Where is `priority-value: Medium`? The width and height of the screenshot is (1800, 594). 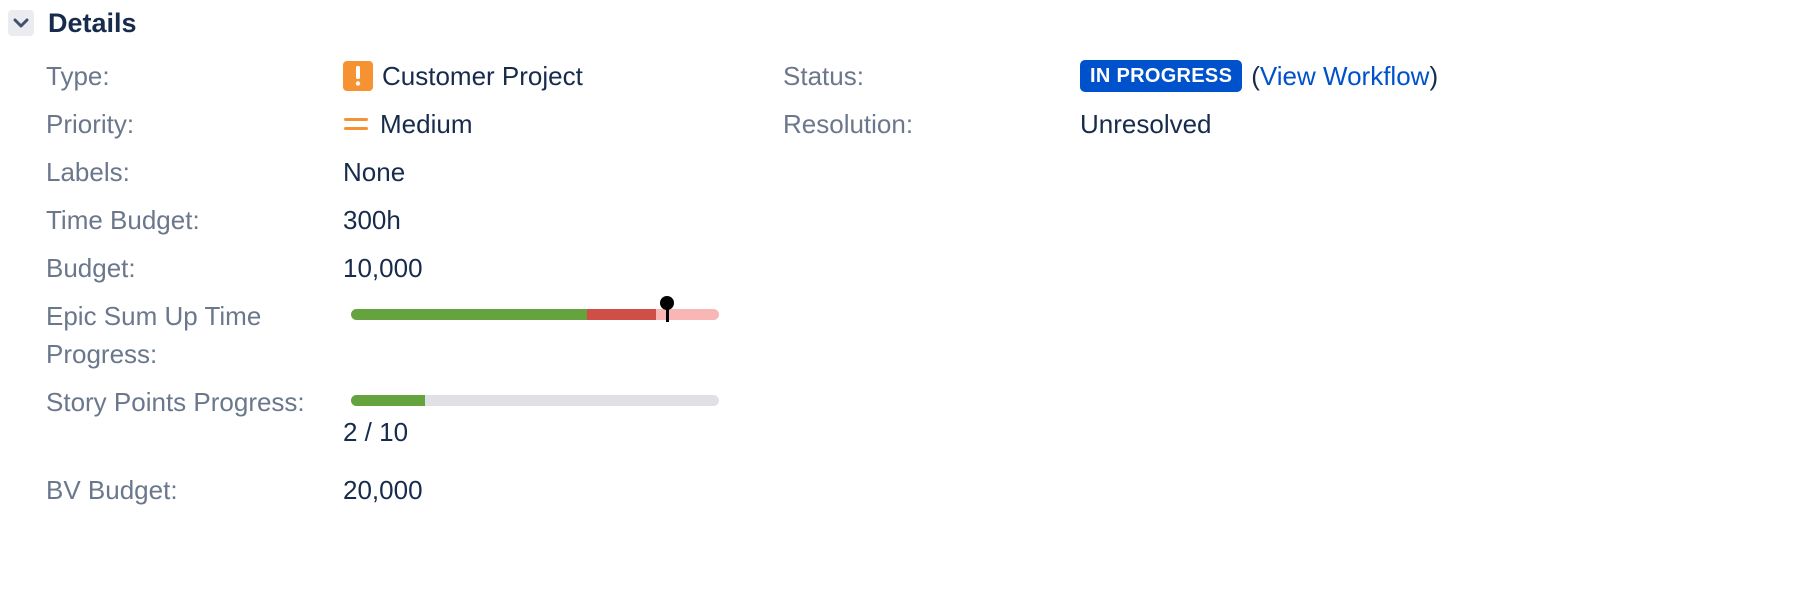
priority-value: Medium is located at coordinates (407, 124).